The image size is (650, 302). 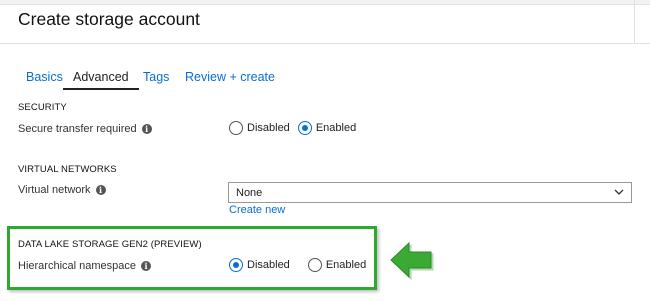 I want to click on hierarchical-namespace-enabled-radio: Enabled, so click(x=337, y=265).